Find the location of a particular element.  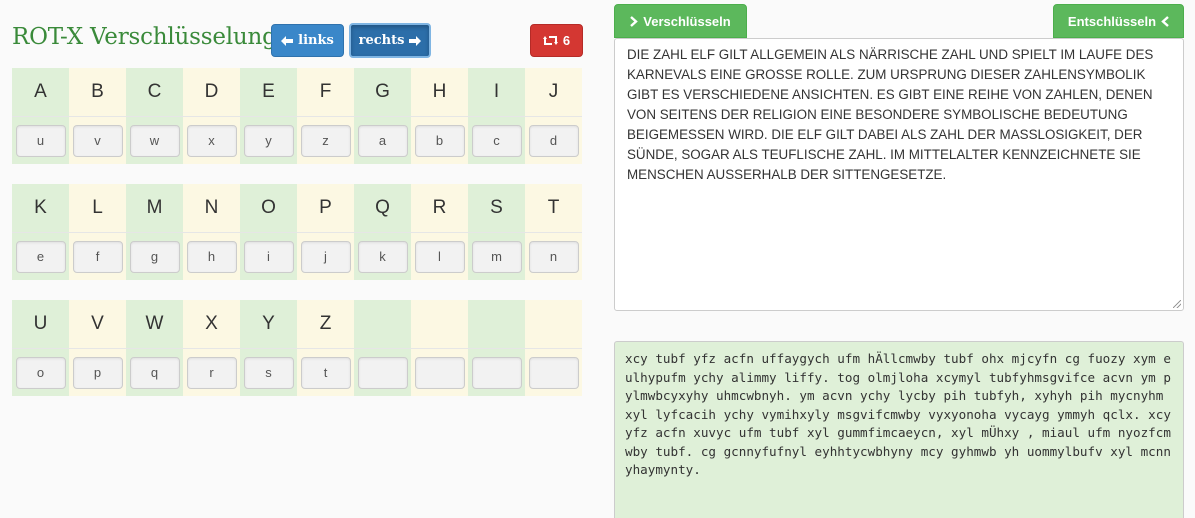

mapped-letter-cell: d is located at coordinates (553, 140).